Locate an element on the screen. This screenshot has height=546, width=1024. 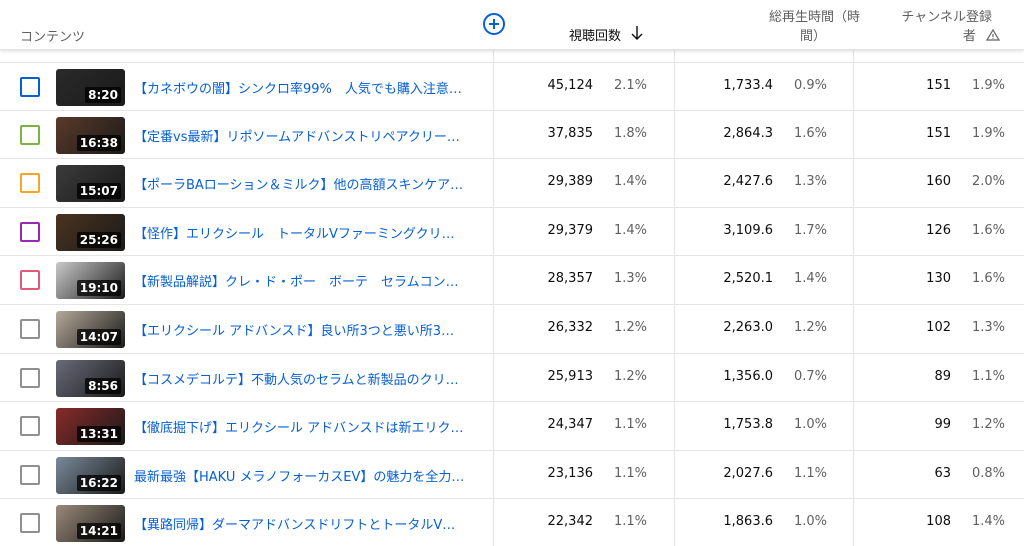
video-thumbnail: 14:21 is located at coordinates (90, 524).